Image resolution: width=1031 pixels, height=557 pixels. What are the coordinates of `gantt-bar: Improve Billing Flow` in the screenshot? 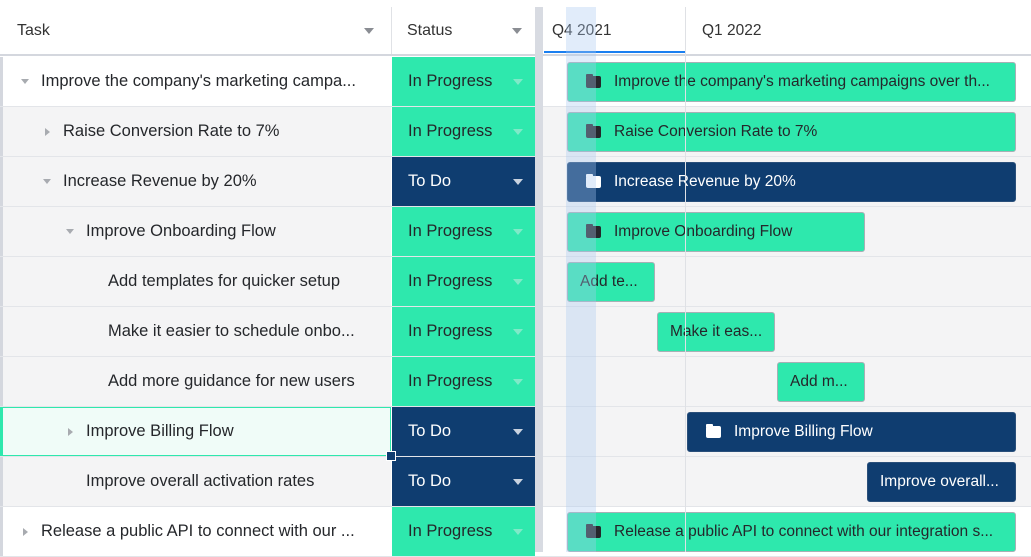 It's located at (851, 432).